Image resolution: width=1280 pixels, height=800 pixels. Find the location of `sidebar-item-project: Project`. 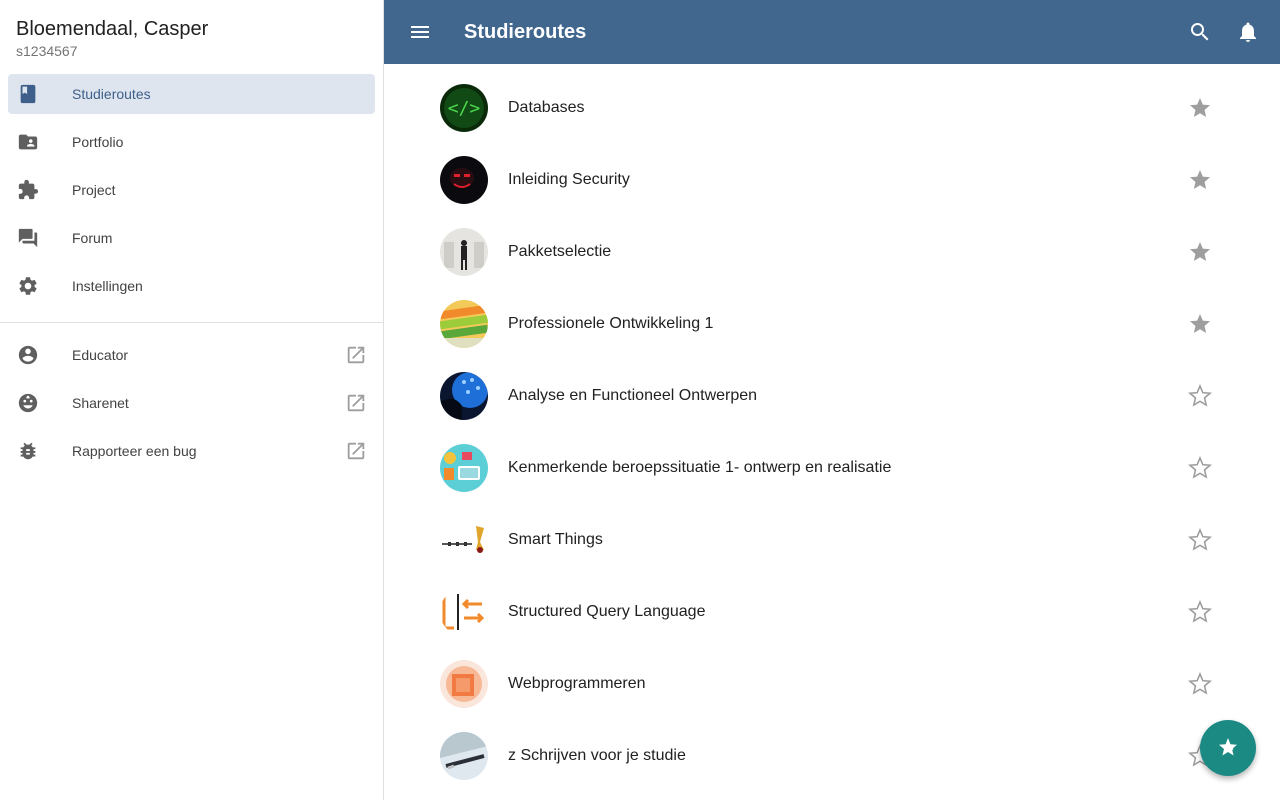

sidebar-item-project: Project is located at coordinates (191, 190).